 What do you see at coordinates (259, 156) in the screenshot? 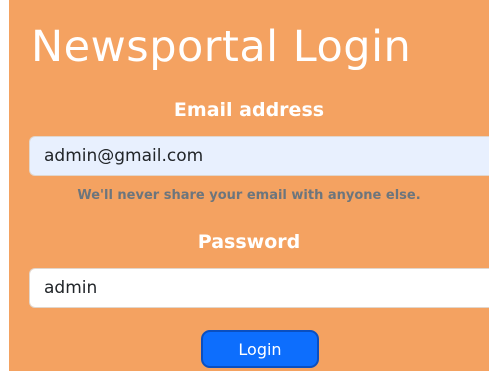
I see `email-field` at bounding box center [259, 156].